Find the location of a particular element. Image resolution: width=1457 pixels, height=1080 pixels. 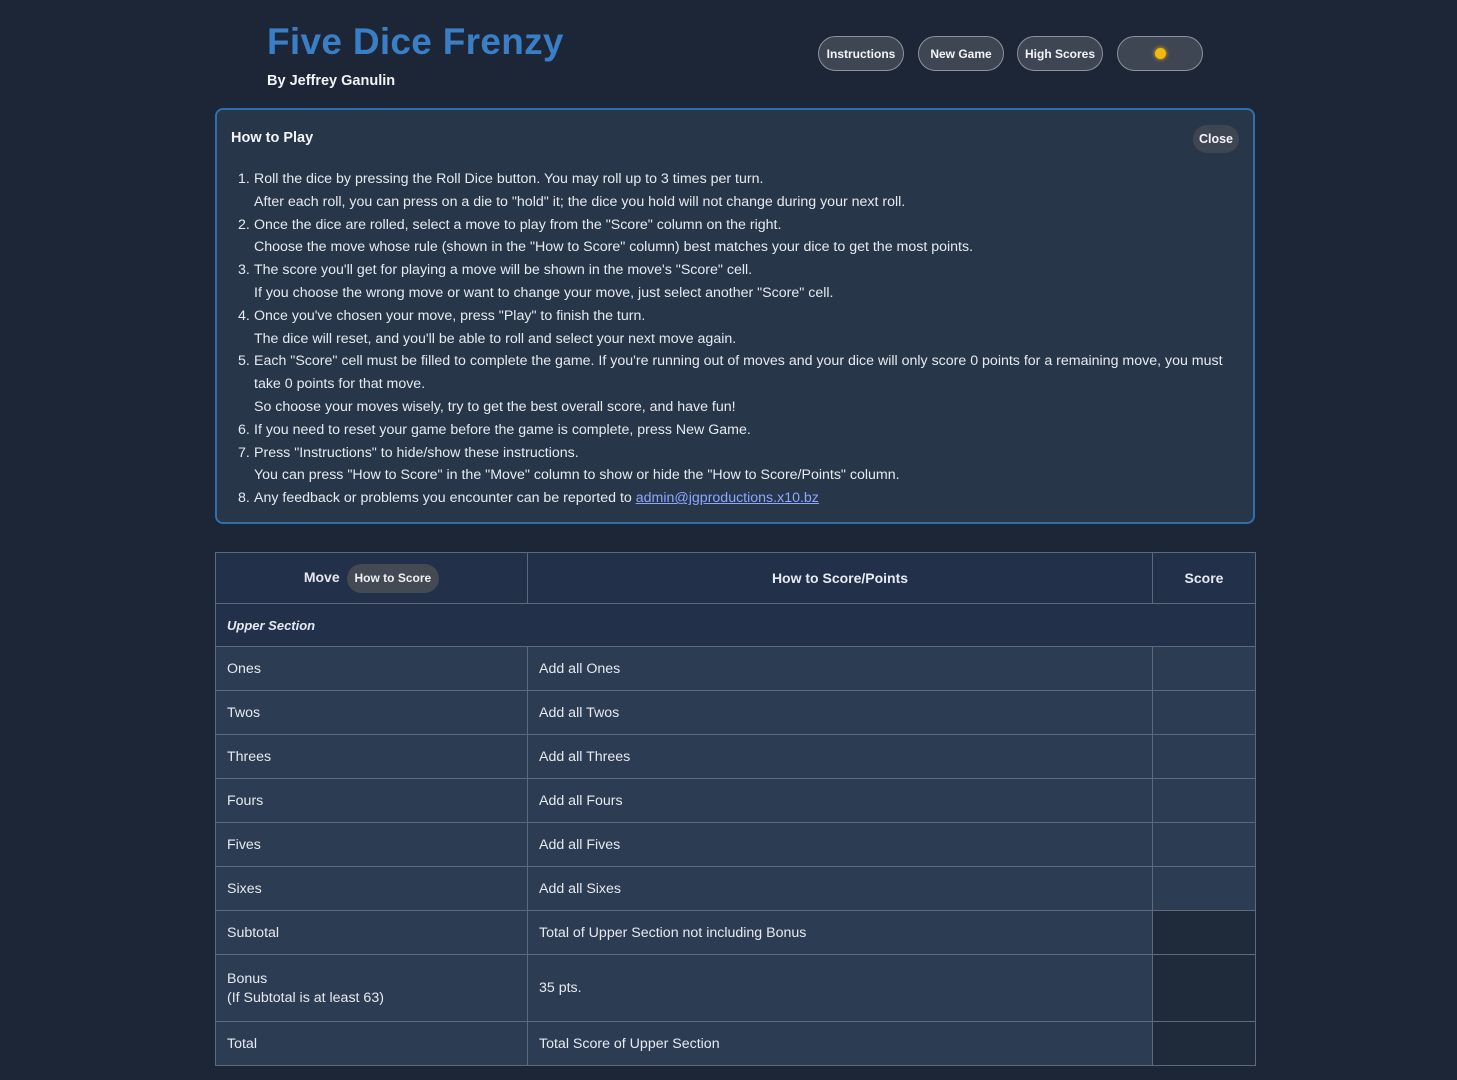

rule-cell: Add all Sixes is located at coordinates (840, 888).